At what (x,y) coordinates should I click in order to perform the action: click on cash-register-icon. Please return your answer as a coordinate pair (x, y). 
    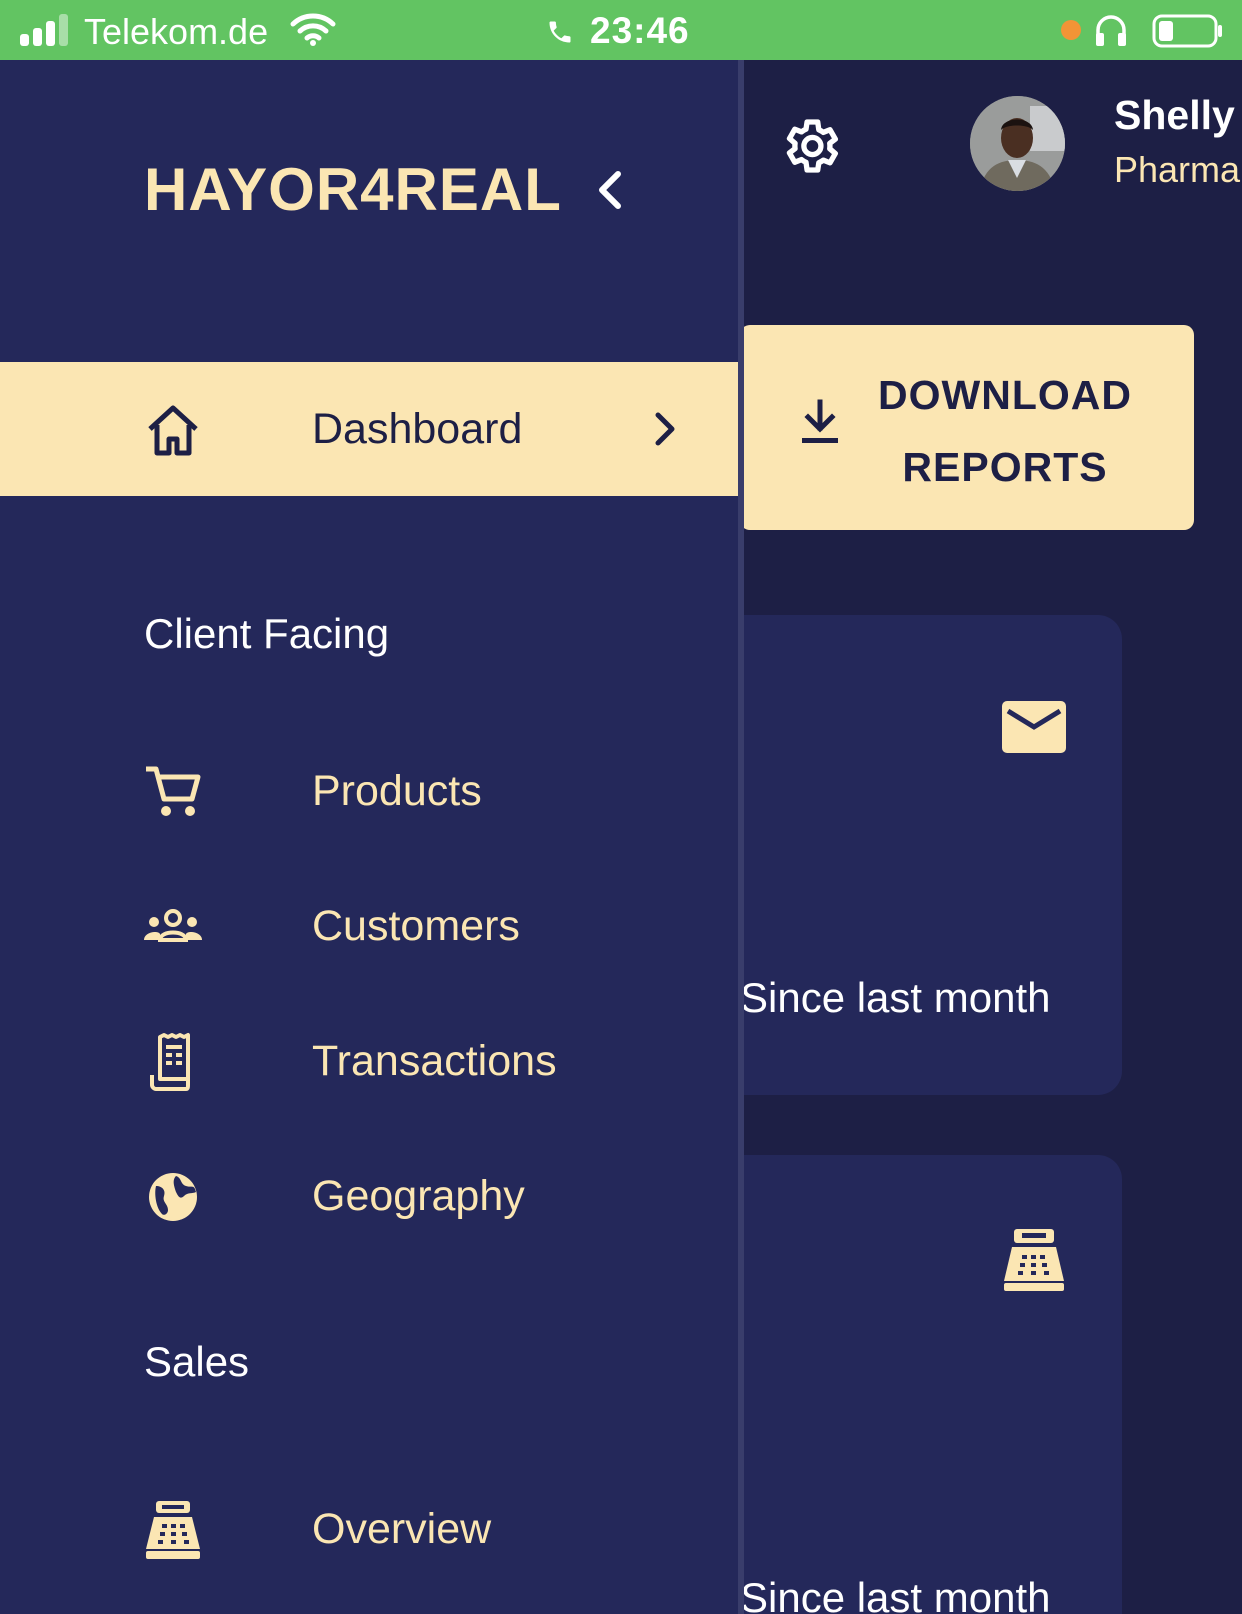
    Looking at the image, I should click on (1034, 1260).